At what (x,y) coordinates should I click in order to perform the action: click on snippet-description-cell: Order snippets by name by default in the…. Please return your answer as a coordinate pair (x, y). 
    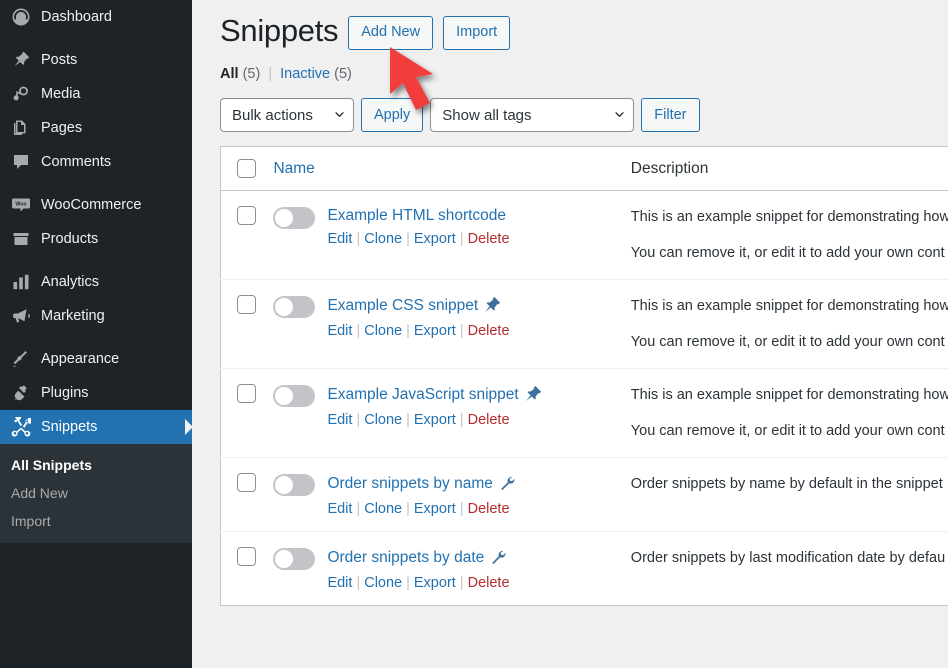
    Looking at the image, I should click on (789, 494).